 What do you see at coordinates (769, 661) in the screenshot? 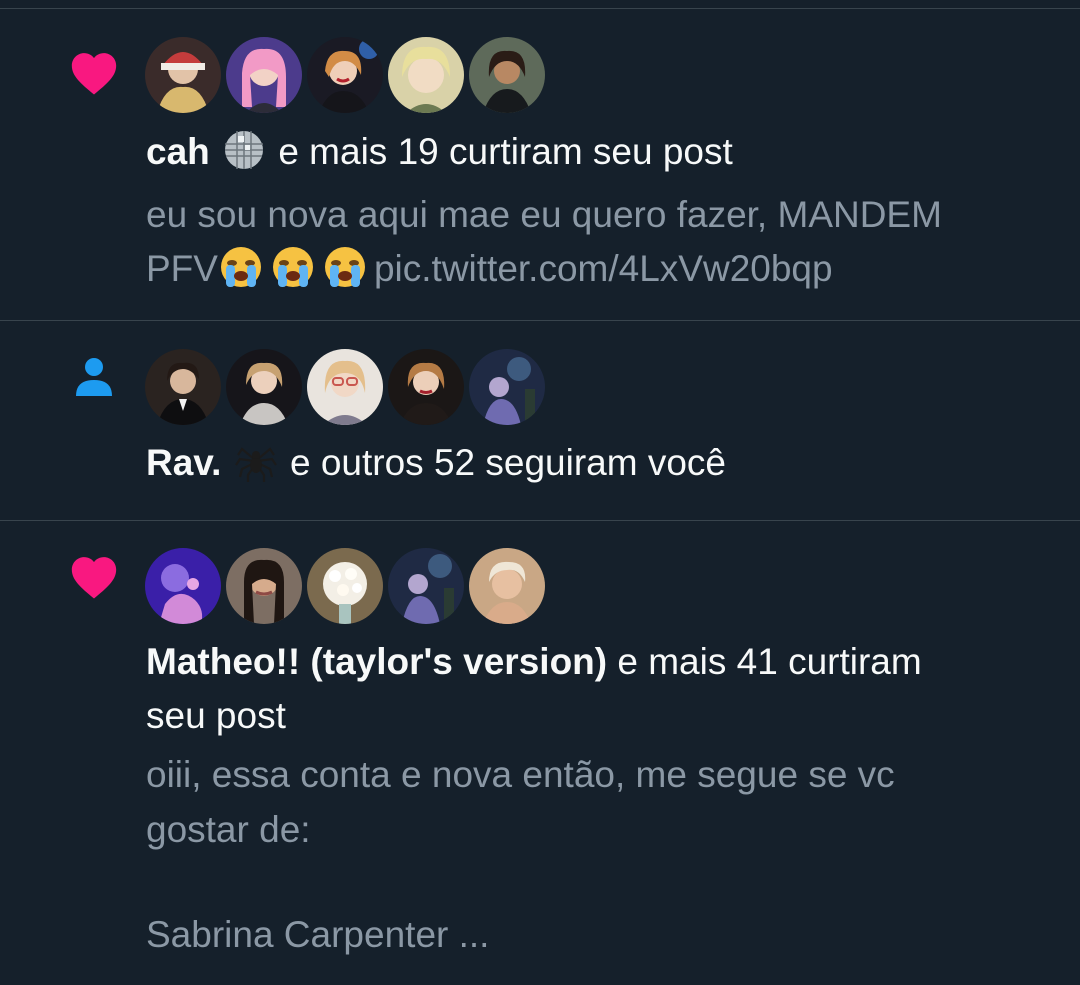
I see `action-text: e mais 41 curtiram` at bounding box center [769, 661].